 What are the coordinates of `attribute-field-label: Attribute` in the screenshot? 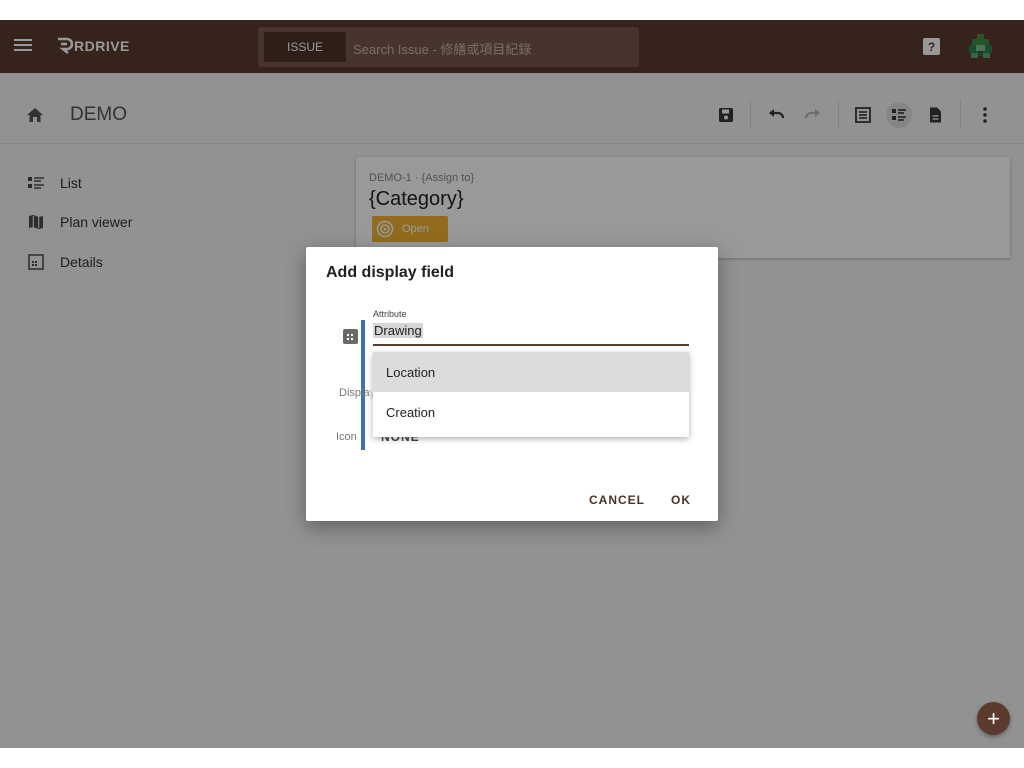 It's located at (390, 314).